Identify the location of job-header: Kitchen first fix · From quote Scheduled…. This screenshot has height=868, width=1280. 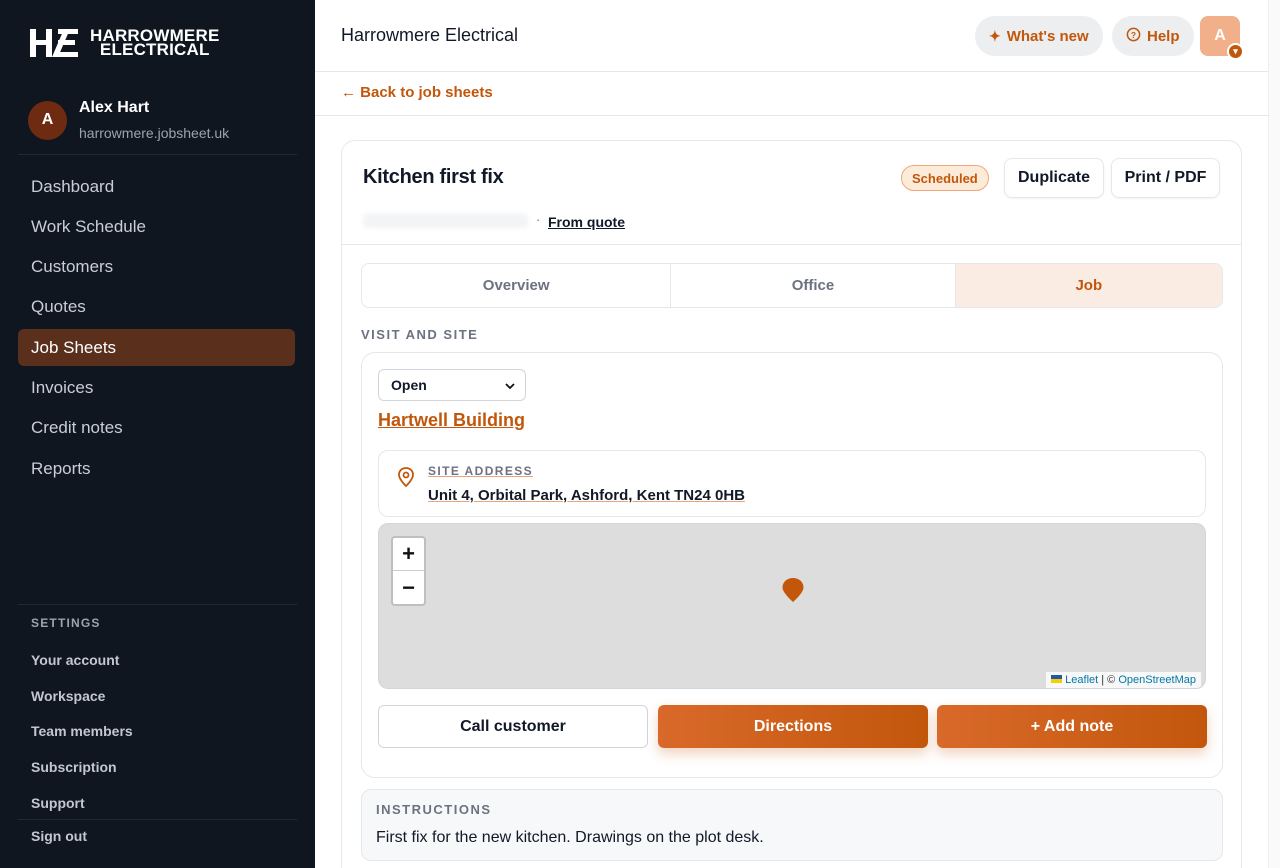
(791, 193).